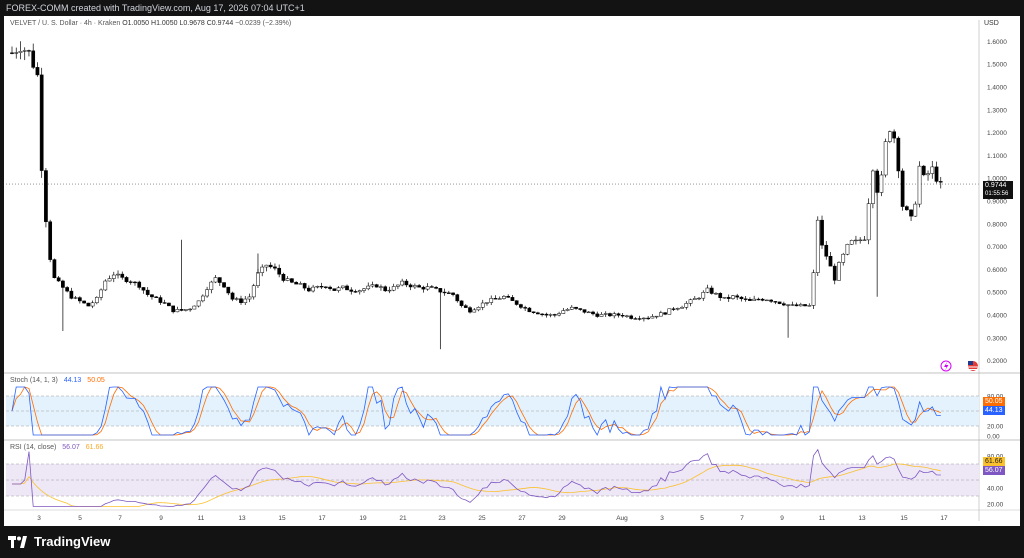  I want to click on rsi-tick-label: 40.00, so click(995, 489).